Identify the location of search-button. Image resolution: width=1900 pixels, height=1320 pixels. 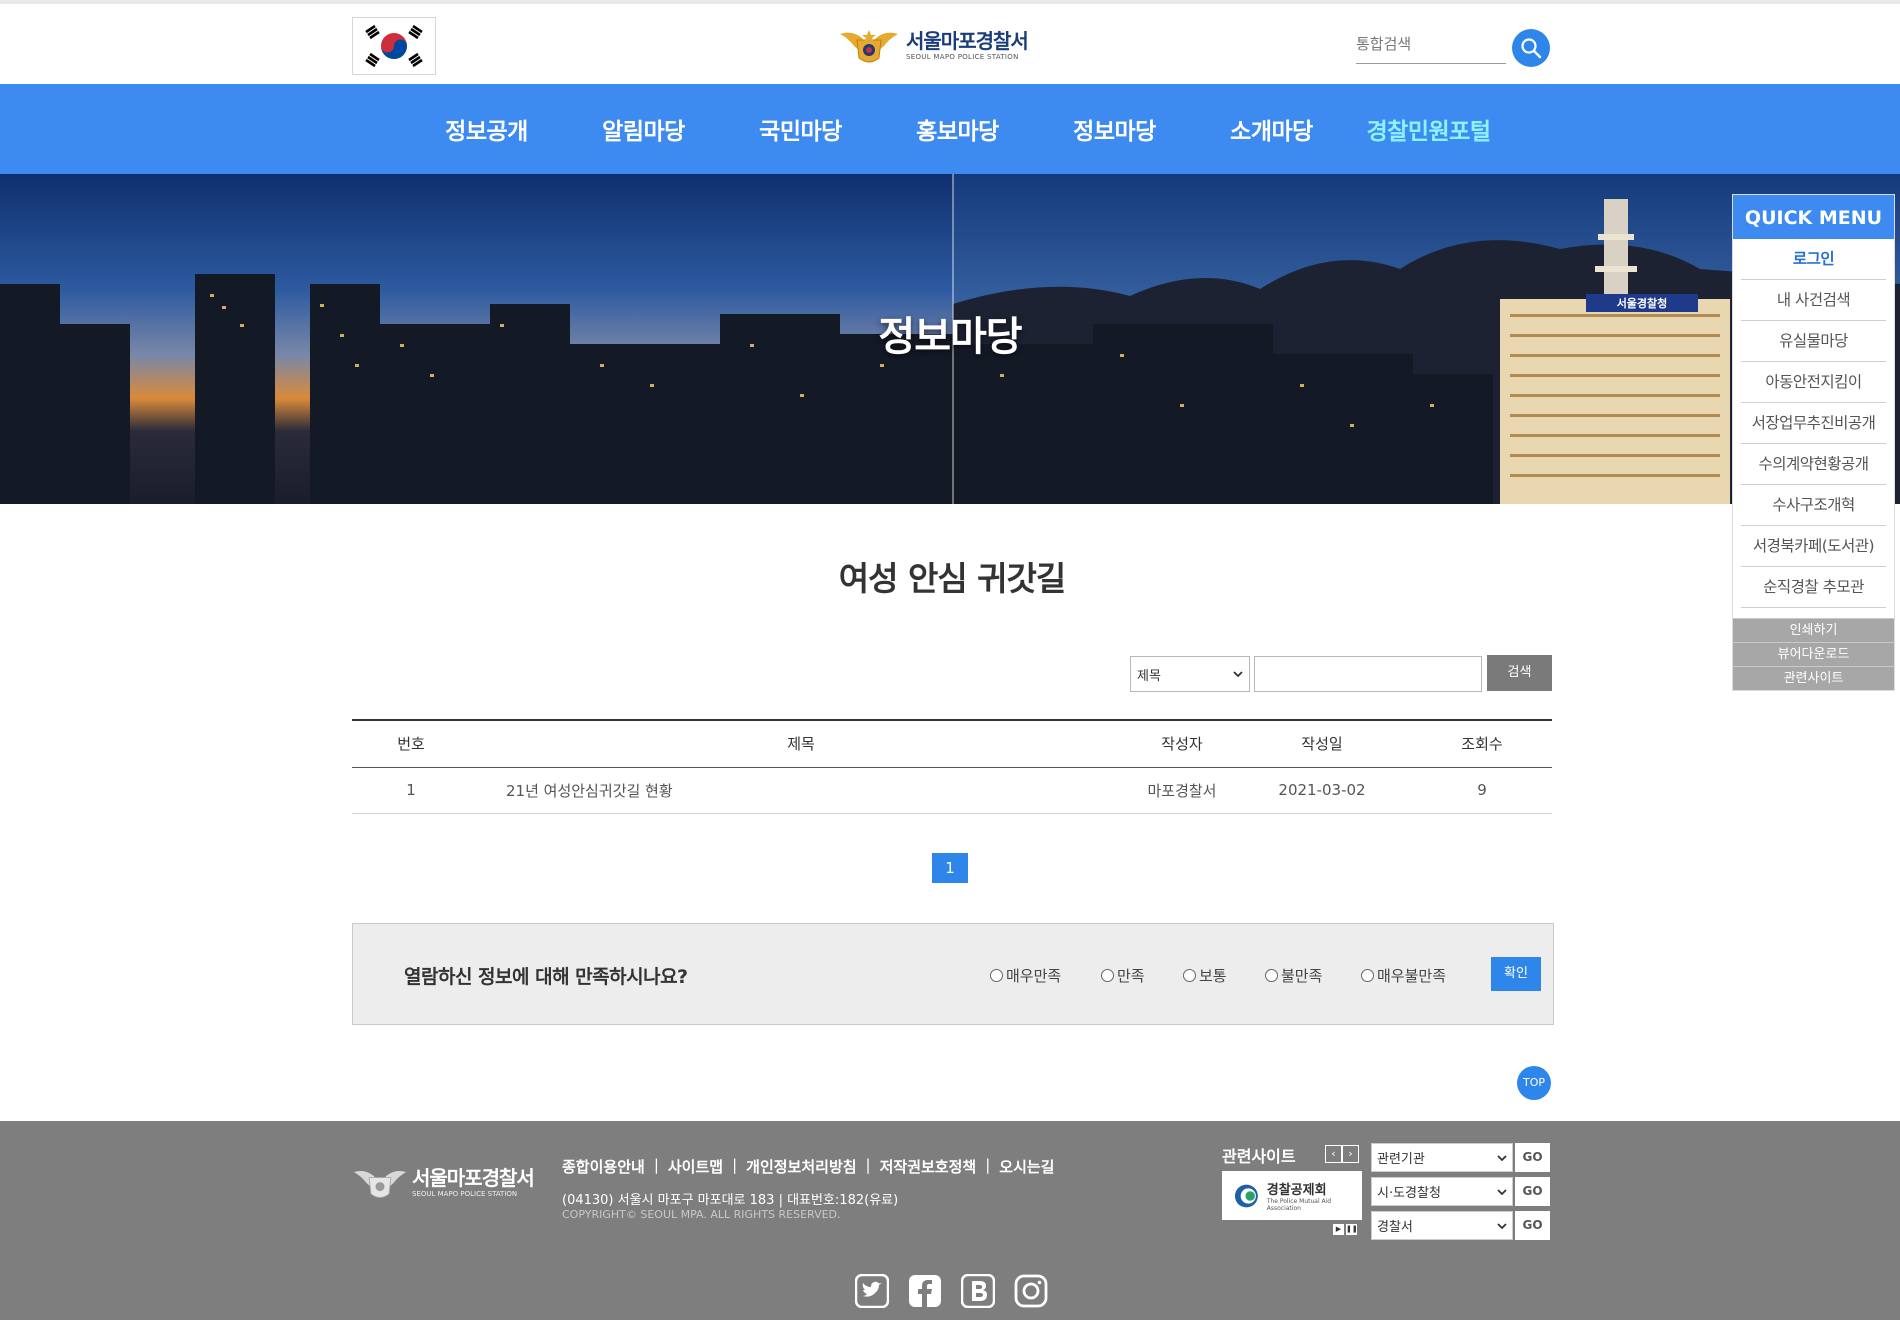
(1531, 48).